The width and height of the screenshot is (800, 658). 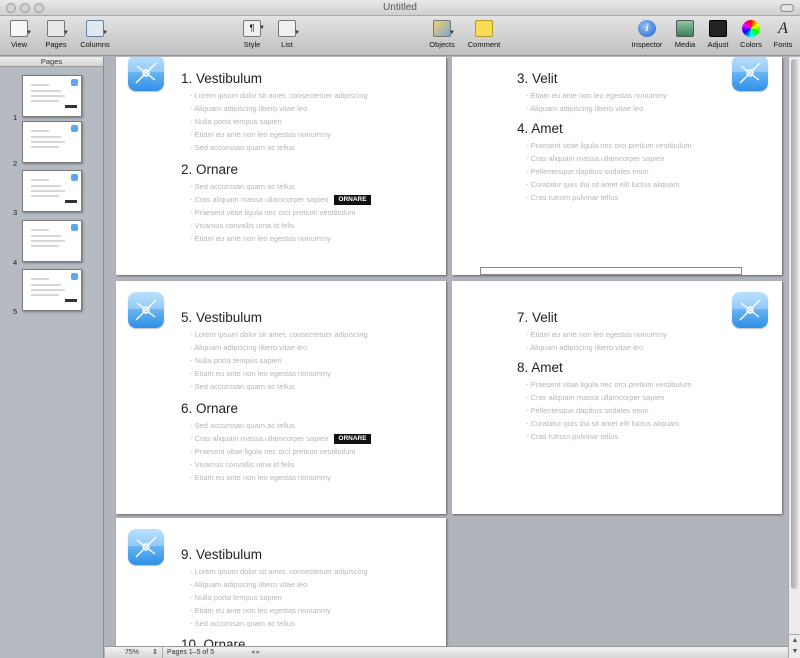 I want to click on next-page-arrow: ▸, so click(x=258, y=652).